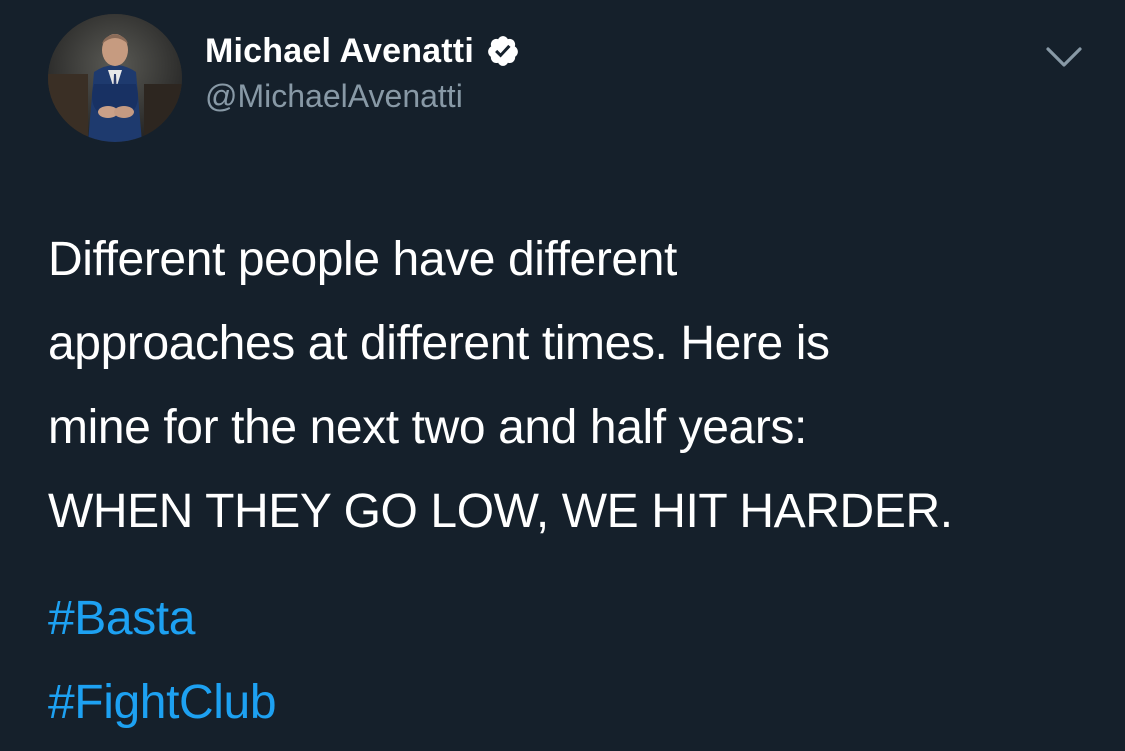 This screenshot has width=1125, height=751. I want to click on hashtag-list: #Basta #FightClub, so click(162, 661).